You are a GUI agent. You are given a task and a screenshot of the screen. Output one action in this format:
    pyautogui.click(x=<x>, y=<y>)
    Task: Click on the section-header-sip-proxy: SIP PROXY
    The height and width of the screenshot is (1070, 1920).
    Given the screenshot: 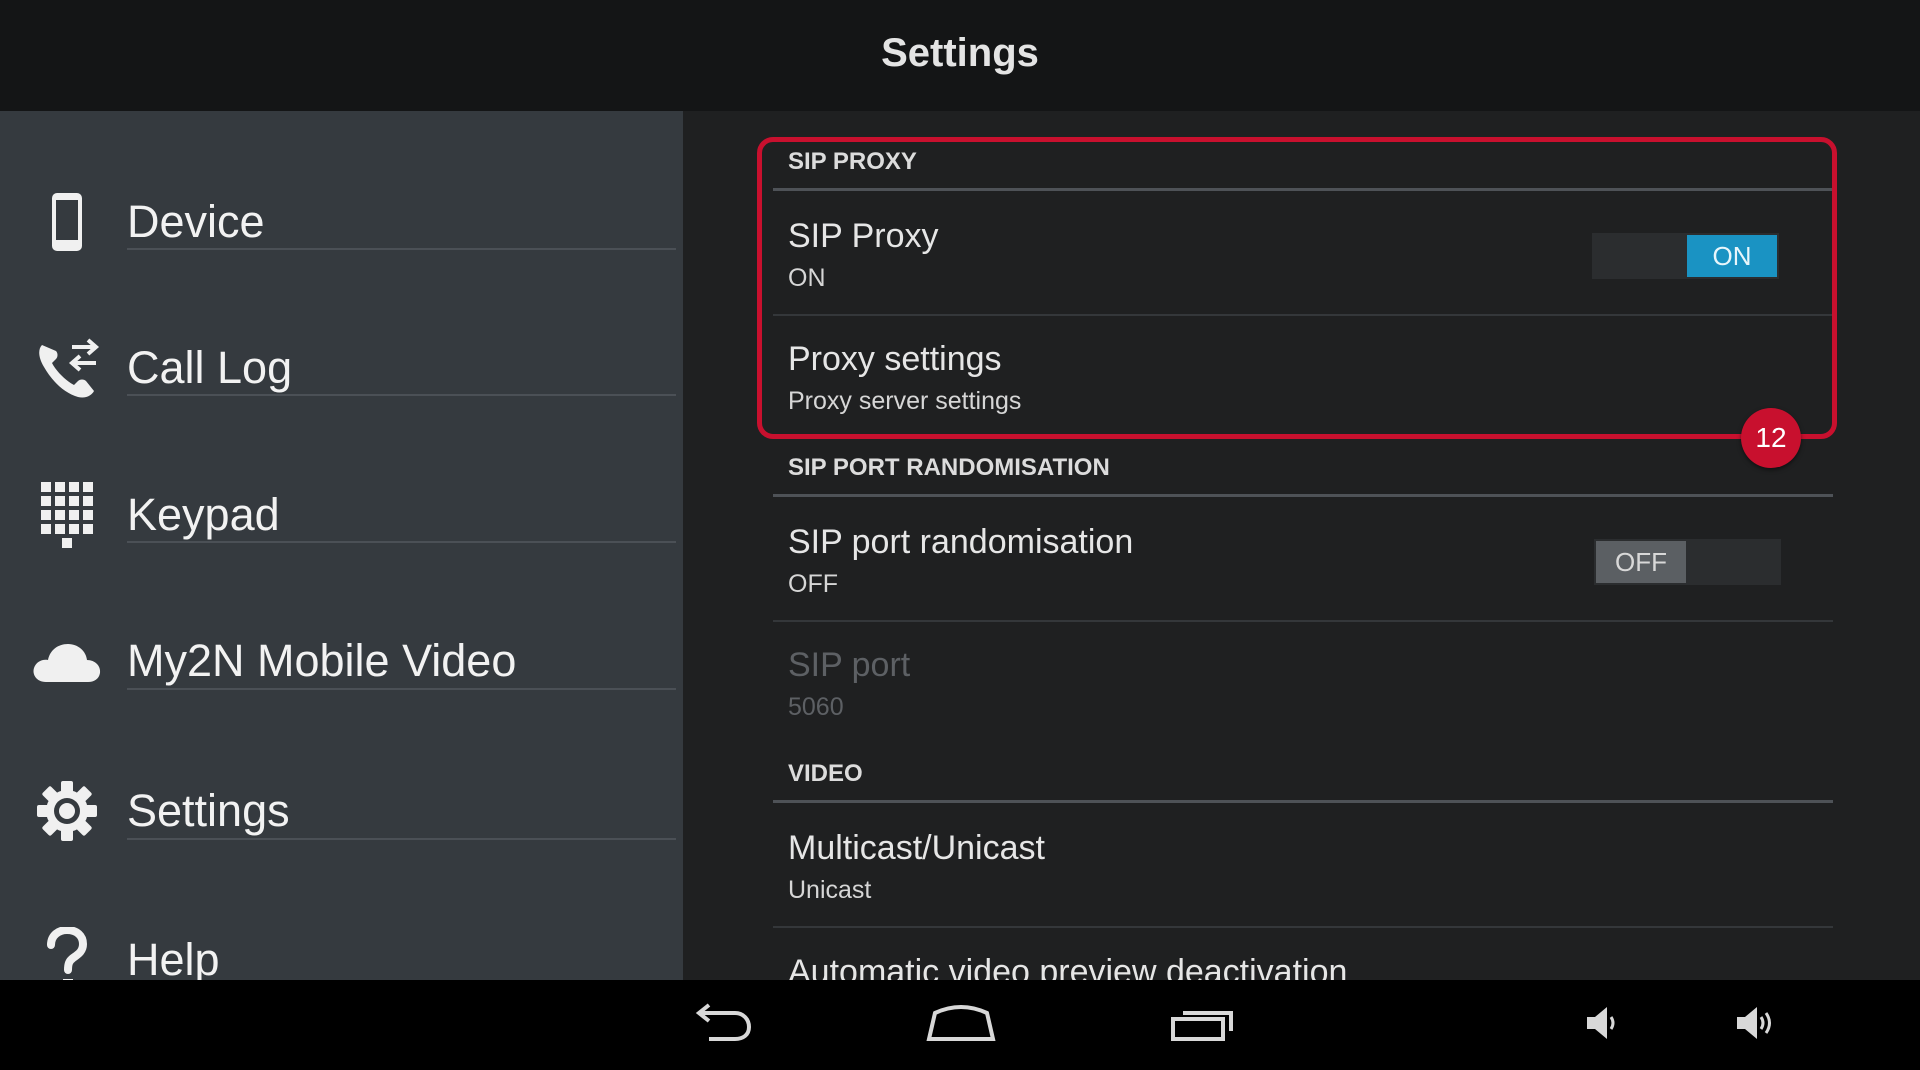 What is the action you would take?
    pyautogui.click(x=852, y=161)
    